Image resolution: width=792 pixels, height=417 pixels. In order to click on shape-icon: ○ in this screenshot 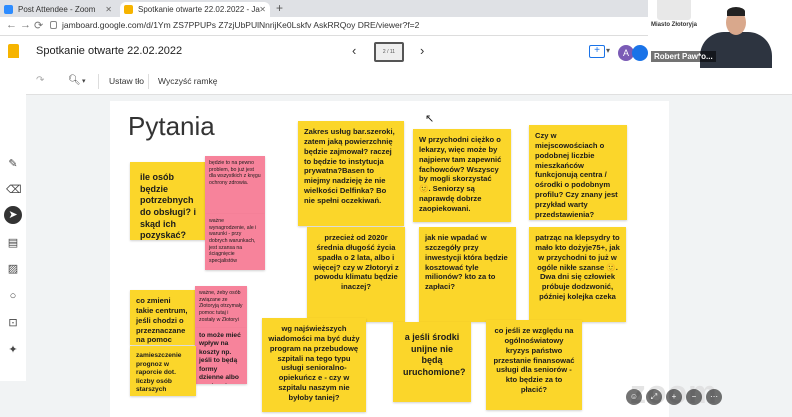, I will do `click(13, 296)`.